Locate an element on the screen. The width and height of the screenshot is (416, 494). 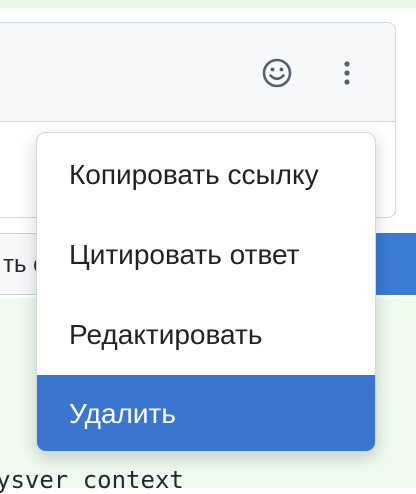
top-background-strip is located at coordinates (208, 4).